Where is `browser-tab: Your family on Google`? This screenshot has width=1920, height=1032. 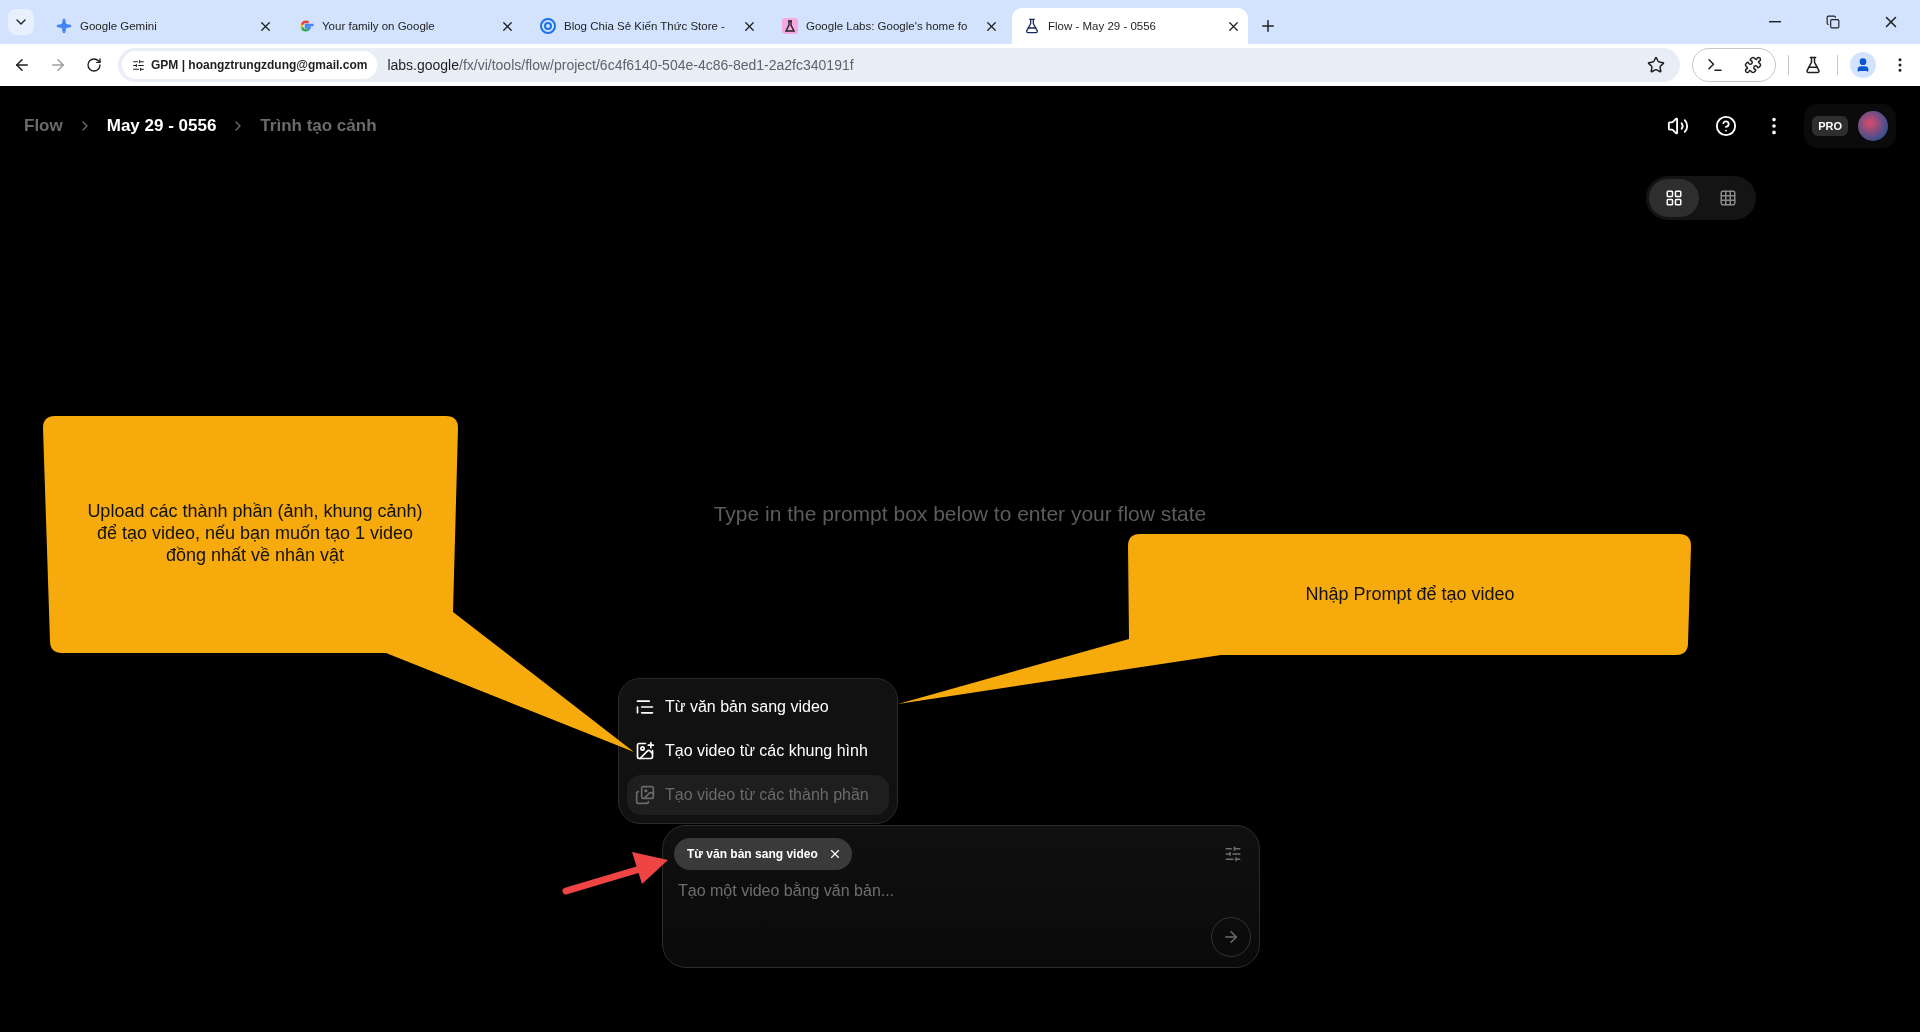
browser-tab: Your family on Google is located at coordinates (404, 26).